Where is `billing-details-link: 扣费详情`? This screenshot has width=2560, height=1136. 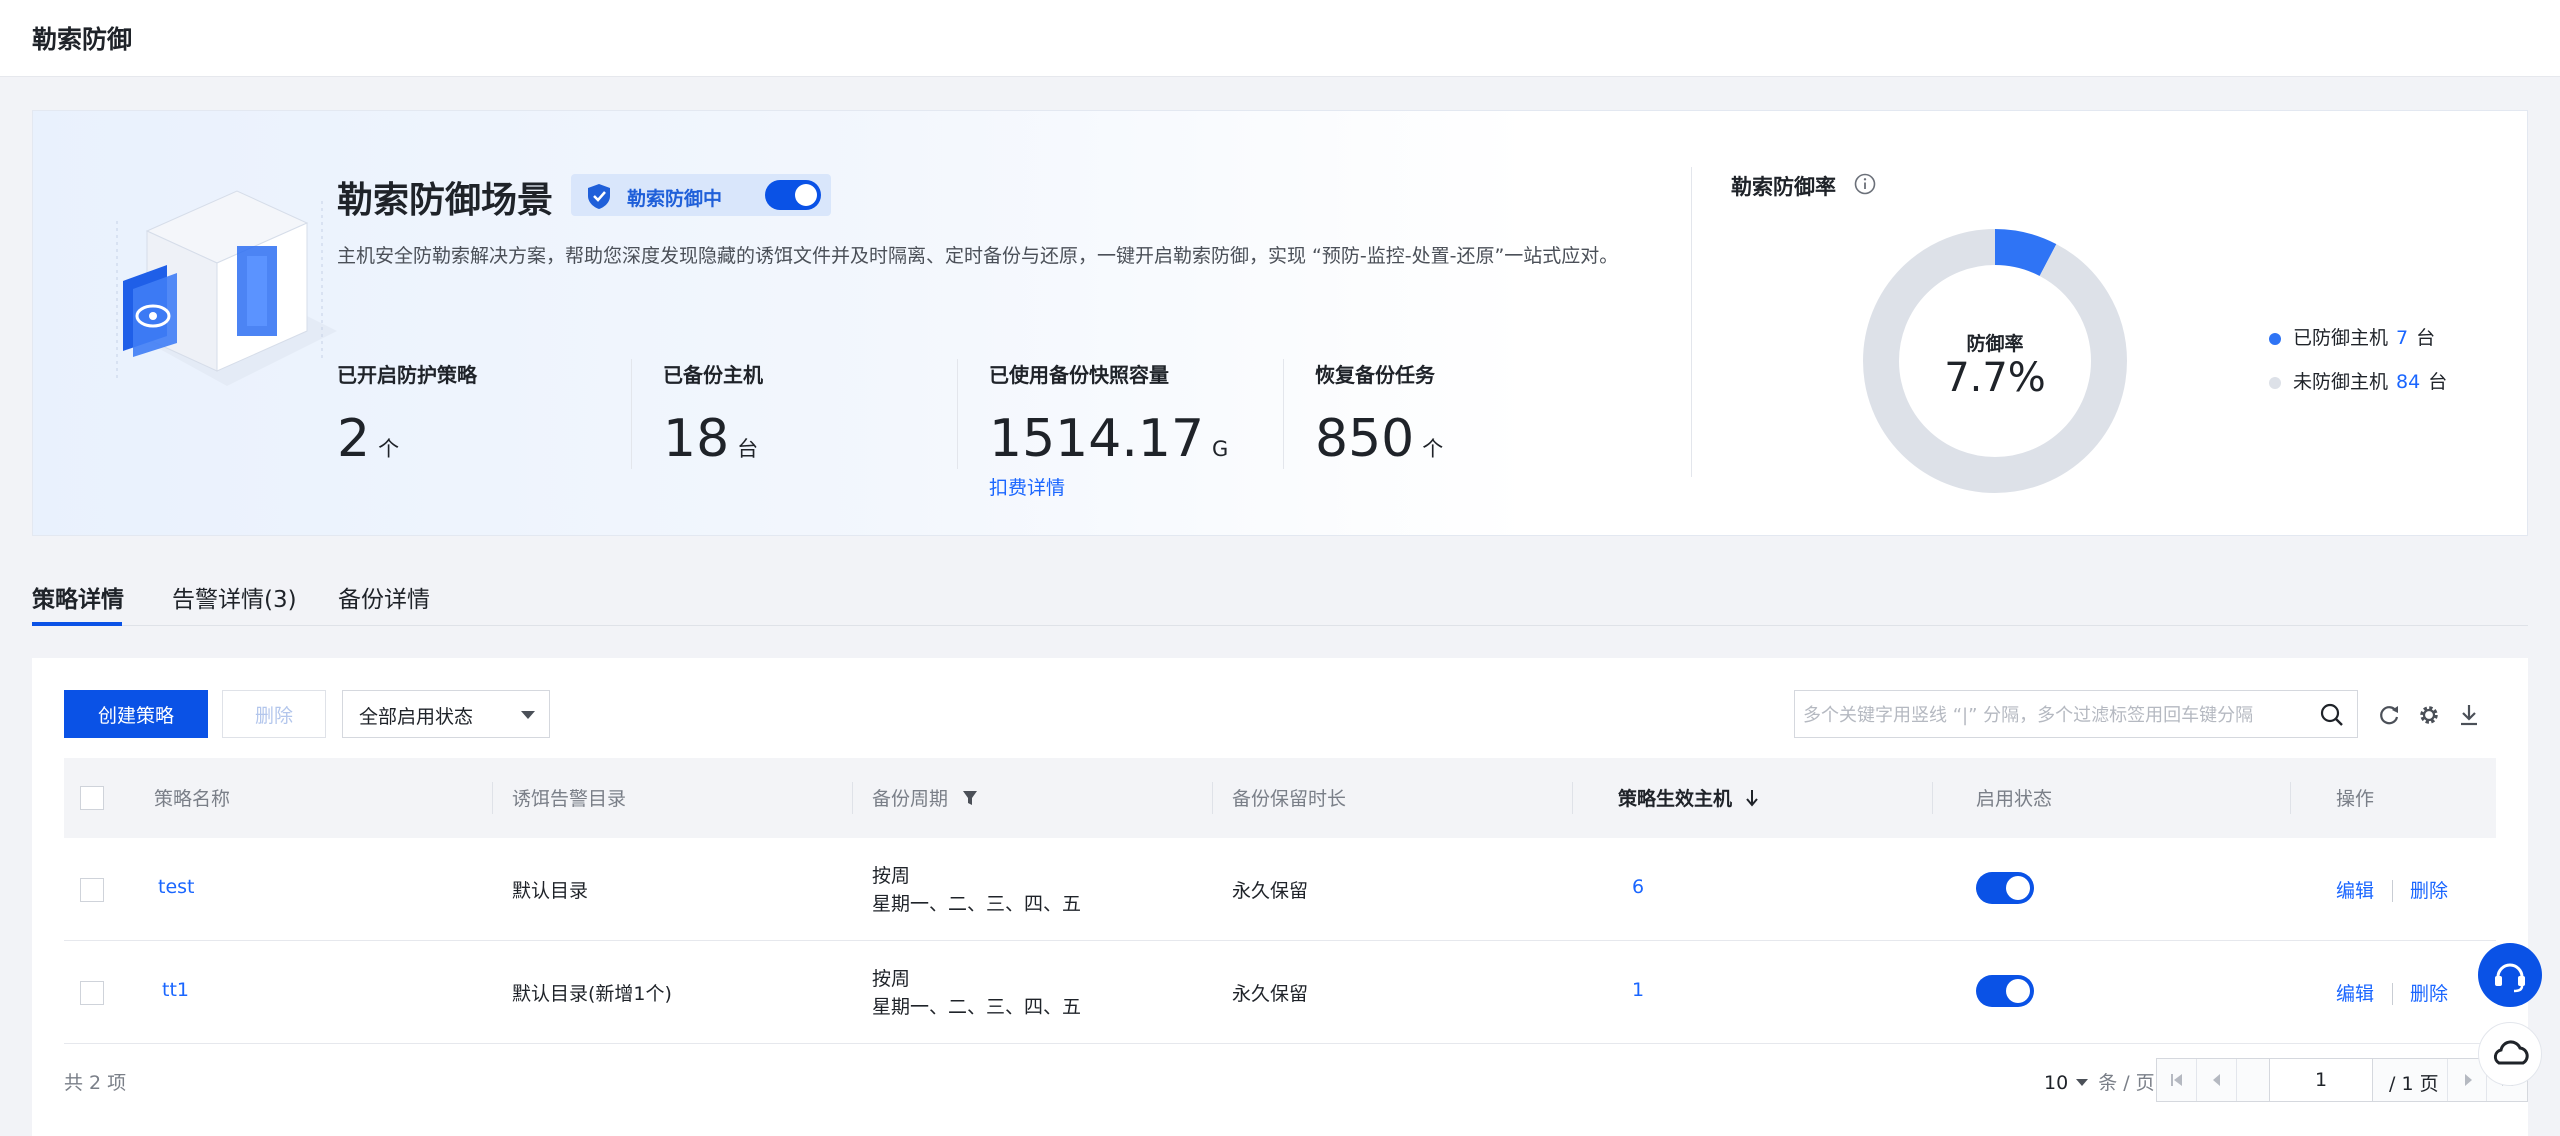 billing-details-link: 扣费详情 is located at coordinates (1027, 486).